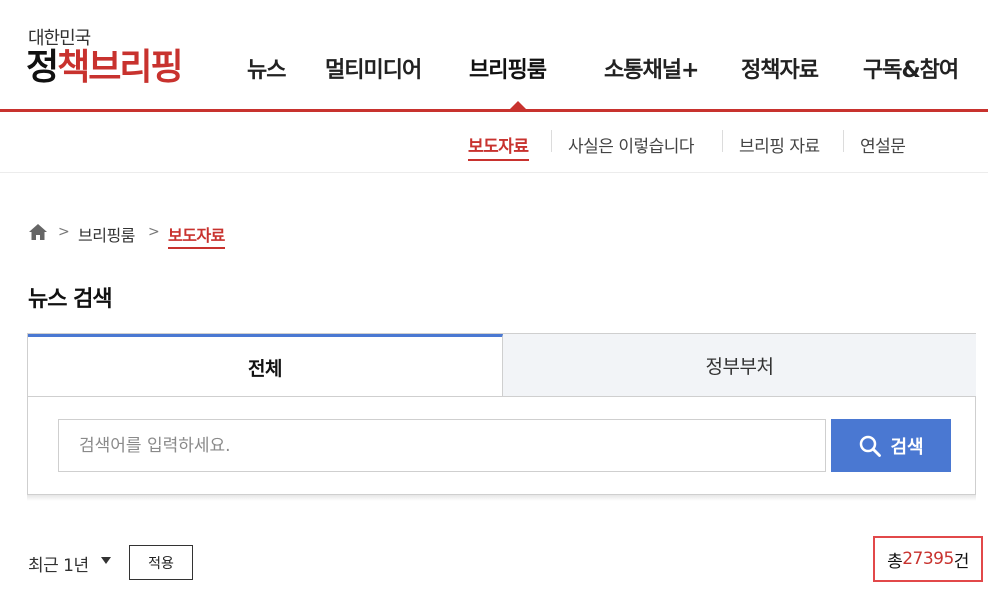  I want to click on tab-divider, so click(265, 396).